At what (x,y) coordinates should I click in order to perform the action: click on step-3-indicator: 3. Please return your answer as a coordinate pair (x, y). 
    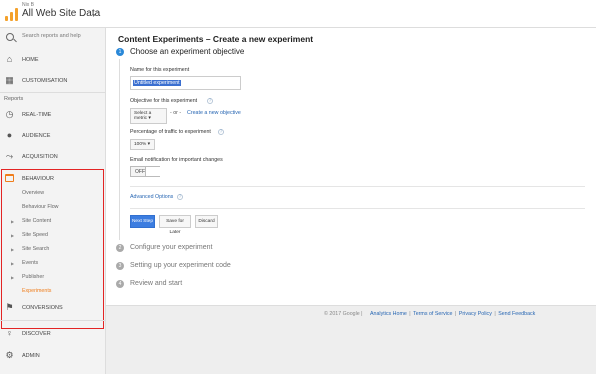
    Looking at the image, I should click on (120, 266).